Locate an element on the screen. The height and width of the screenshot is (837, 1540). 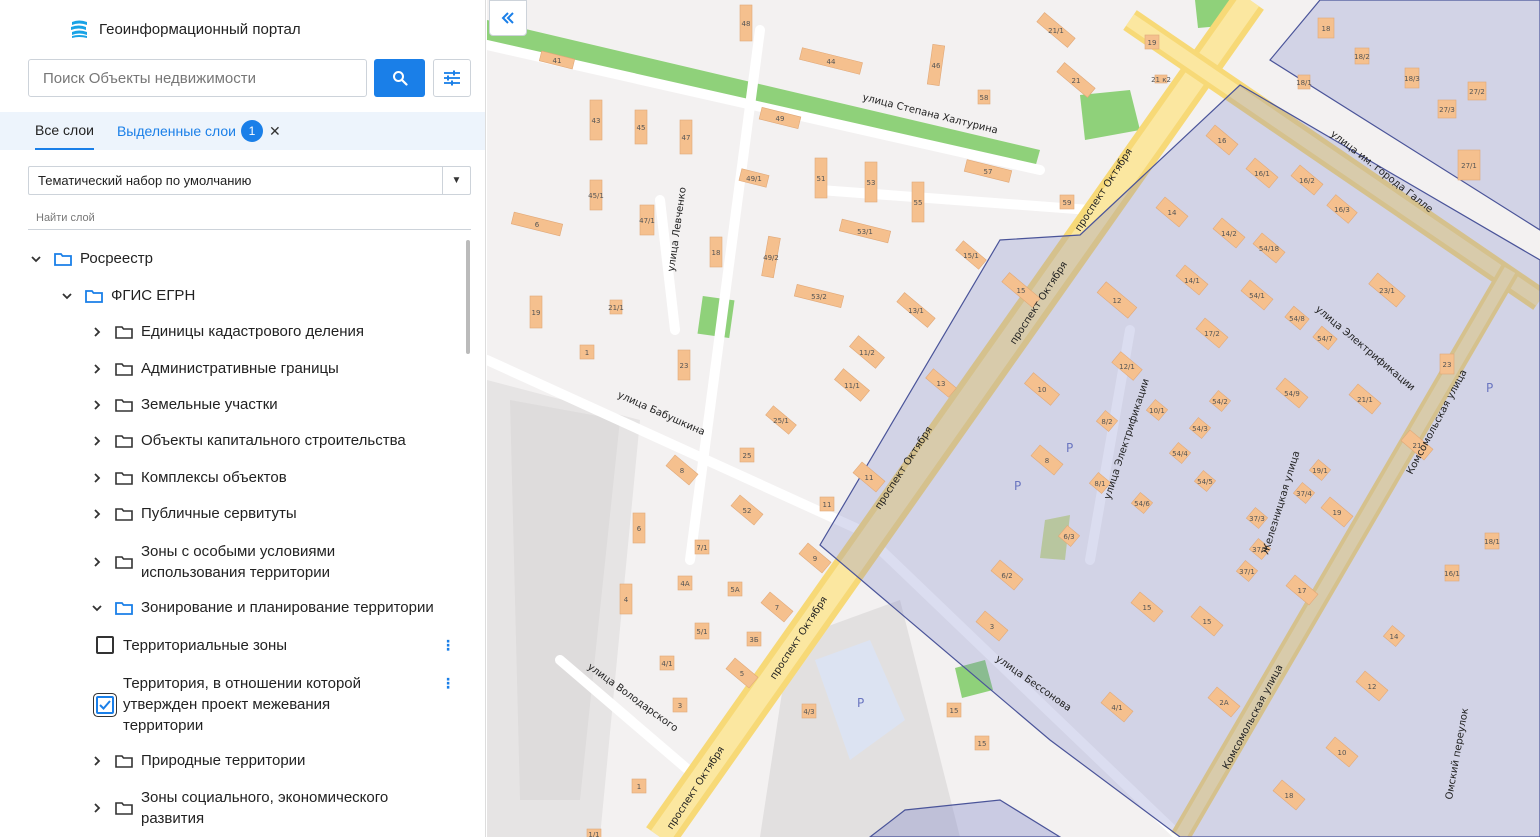
tab-selected-layers: Выделенные слои 1 ✕ is located at coordinates (199, 131).